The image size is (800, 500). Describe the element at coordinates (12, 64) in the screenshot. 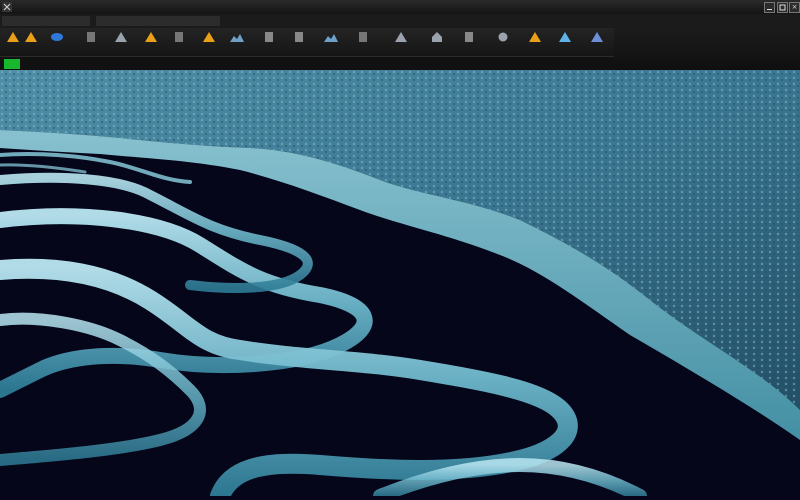

I see `status-indicator` at that location.